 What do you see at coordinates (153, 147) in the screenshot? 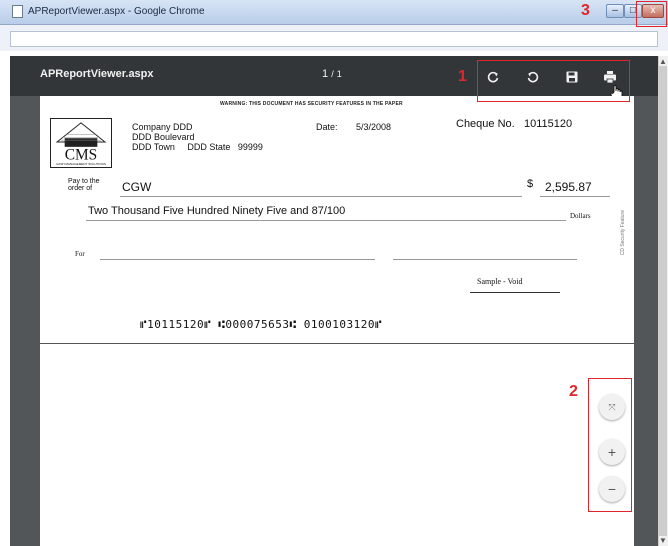
I see `company-town: DDD Town` at bounding box center [153, 147].